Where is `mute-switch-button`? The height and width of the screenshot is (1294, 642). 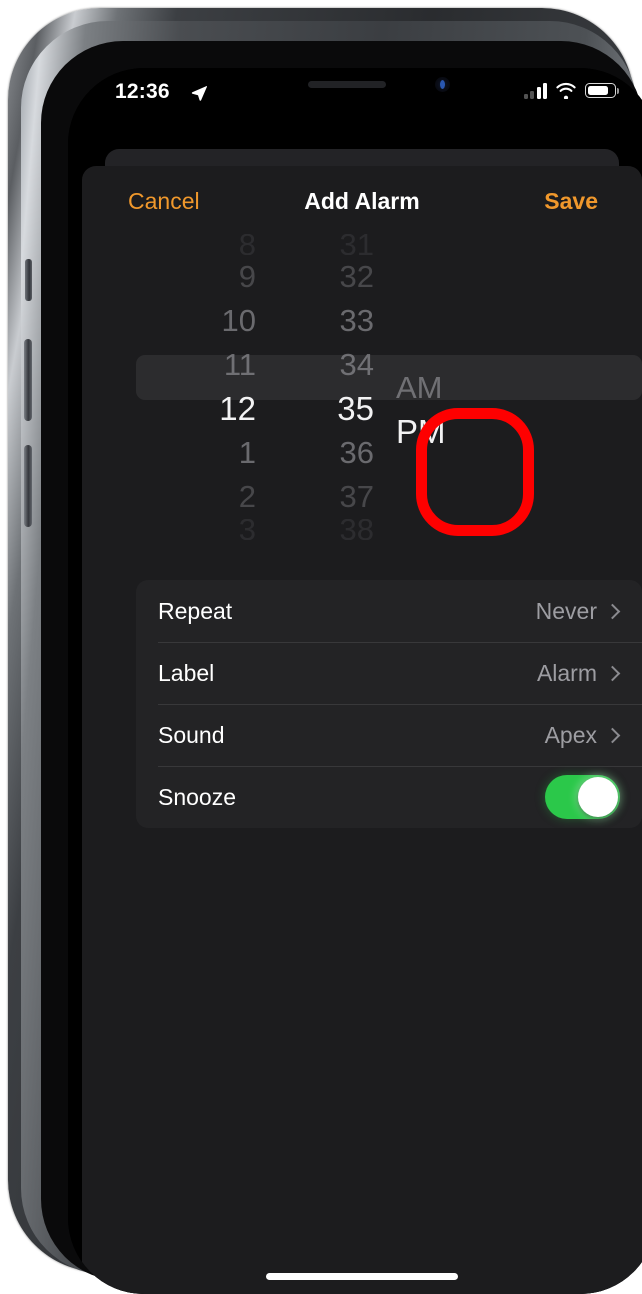 mute-switch-button is located at coordinates (28, 280).